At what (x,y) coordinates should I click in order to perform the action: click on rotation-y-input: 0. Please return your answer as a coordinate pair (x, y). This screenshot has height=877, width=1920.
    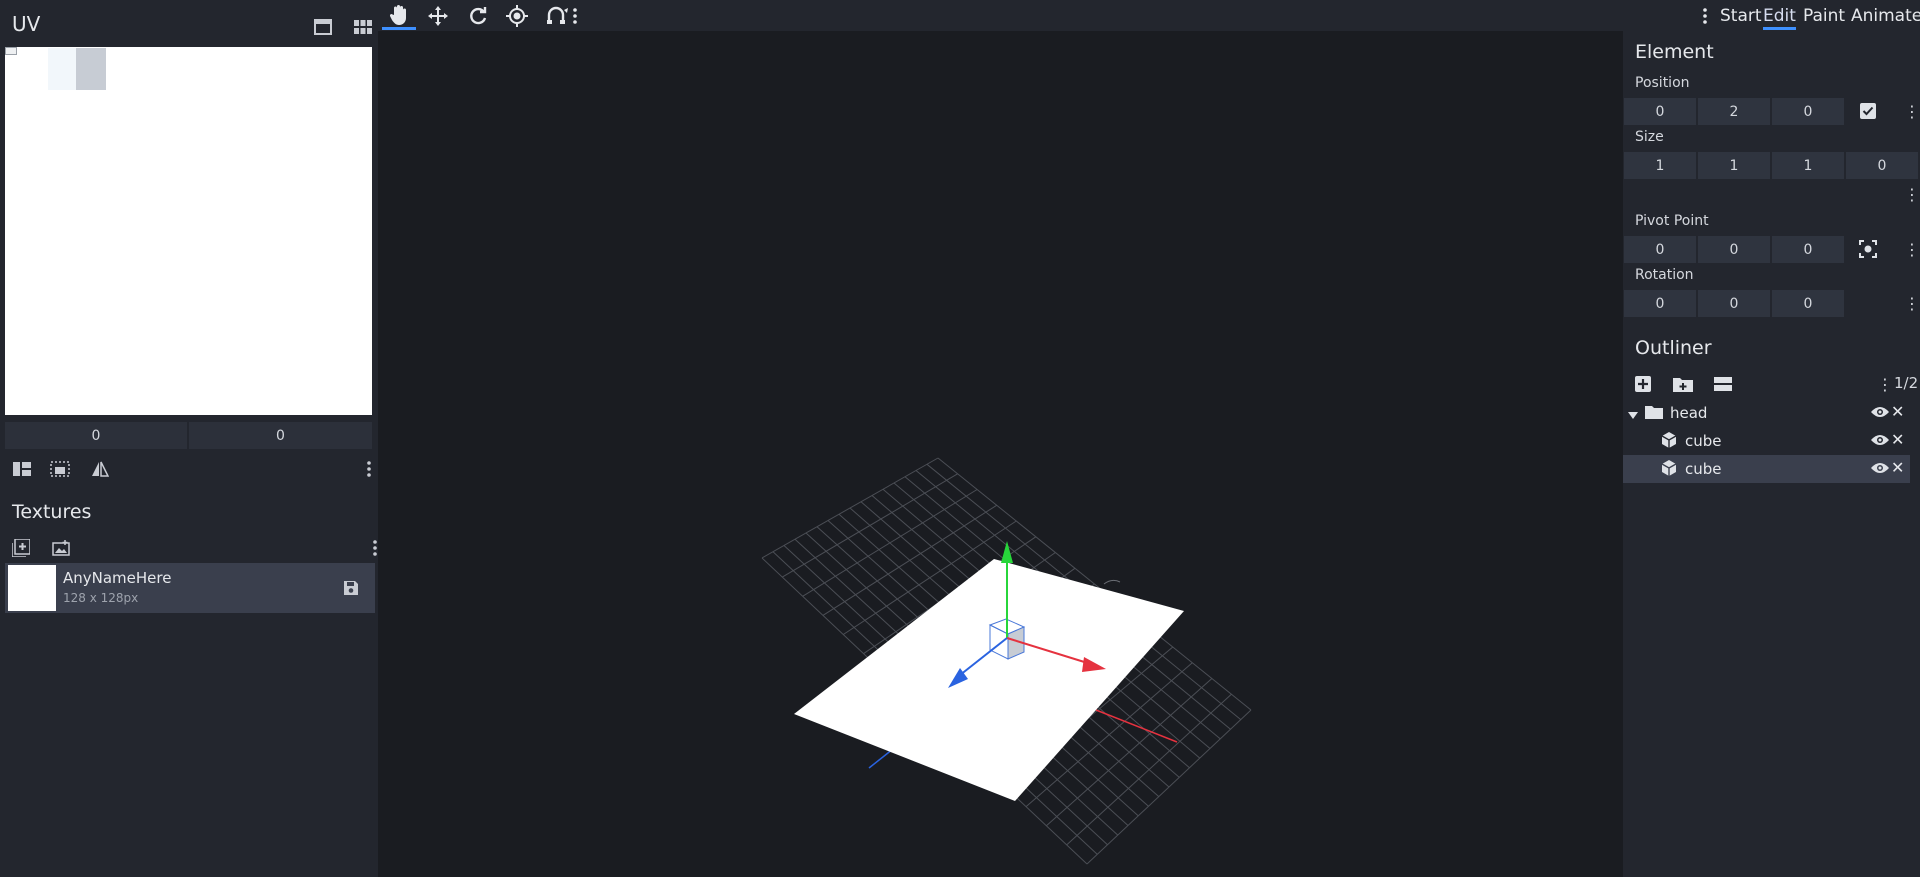
    Looking at the image, I should click on (1734, 303).